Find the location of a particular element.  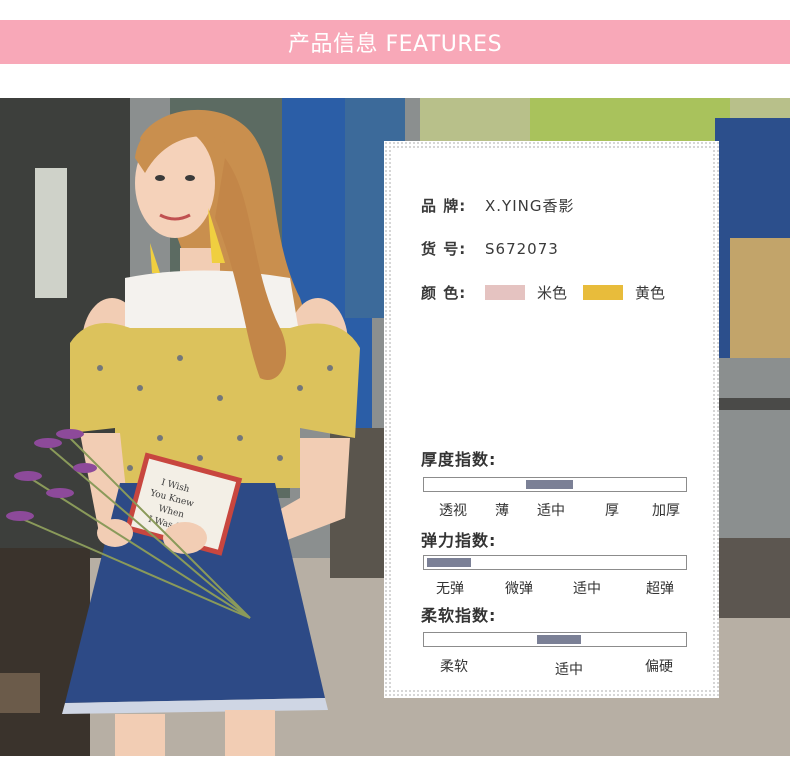

thickness-level-extra-thick: 加厚 is located at coordinates (666, 511).